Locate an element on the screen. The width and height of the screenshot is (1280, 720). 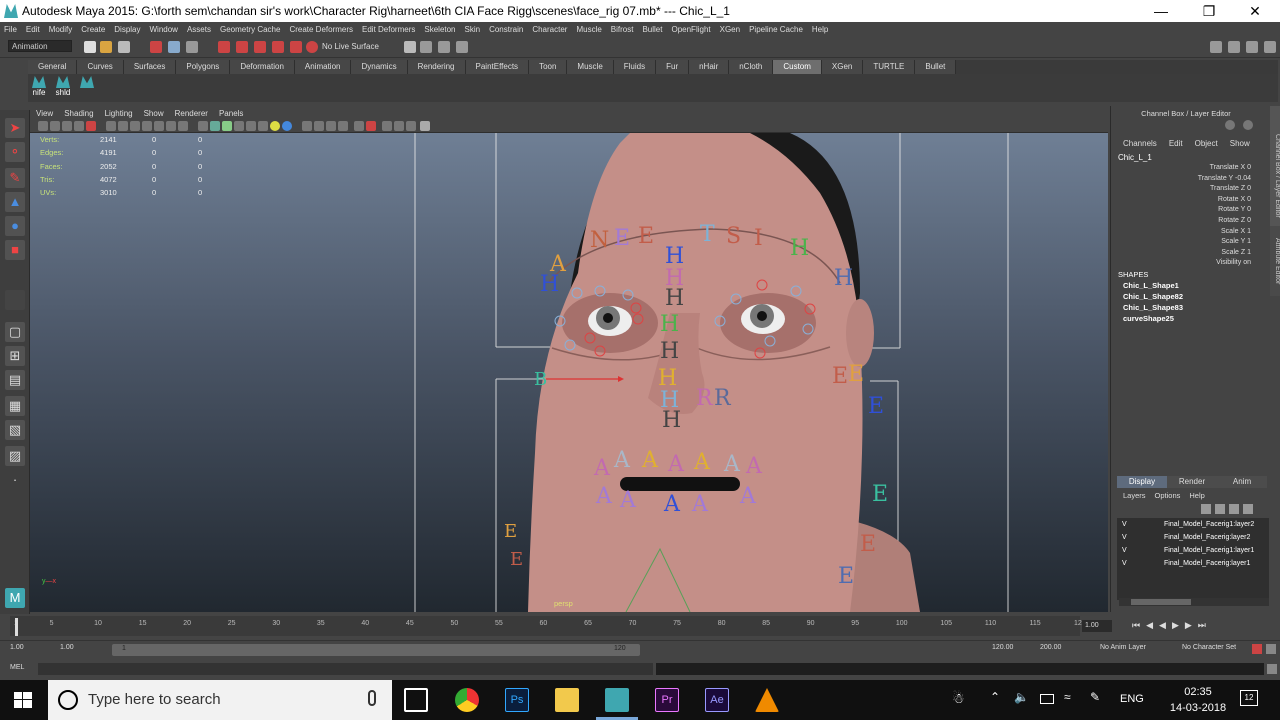
shelf-button-shld: shld is located at coordinates (63, 88).